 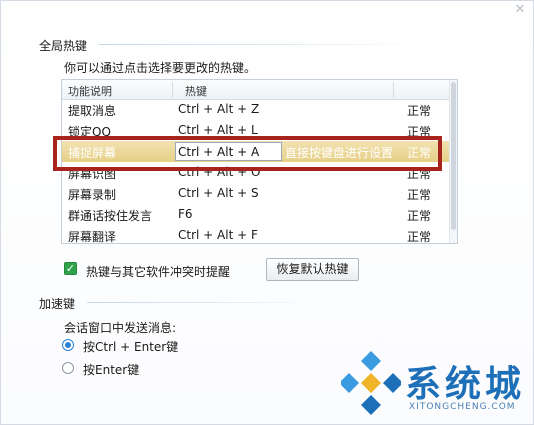 I want to click on row-function: 锁定QQ, so click(x=89, y=132).